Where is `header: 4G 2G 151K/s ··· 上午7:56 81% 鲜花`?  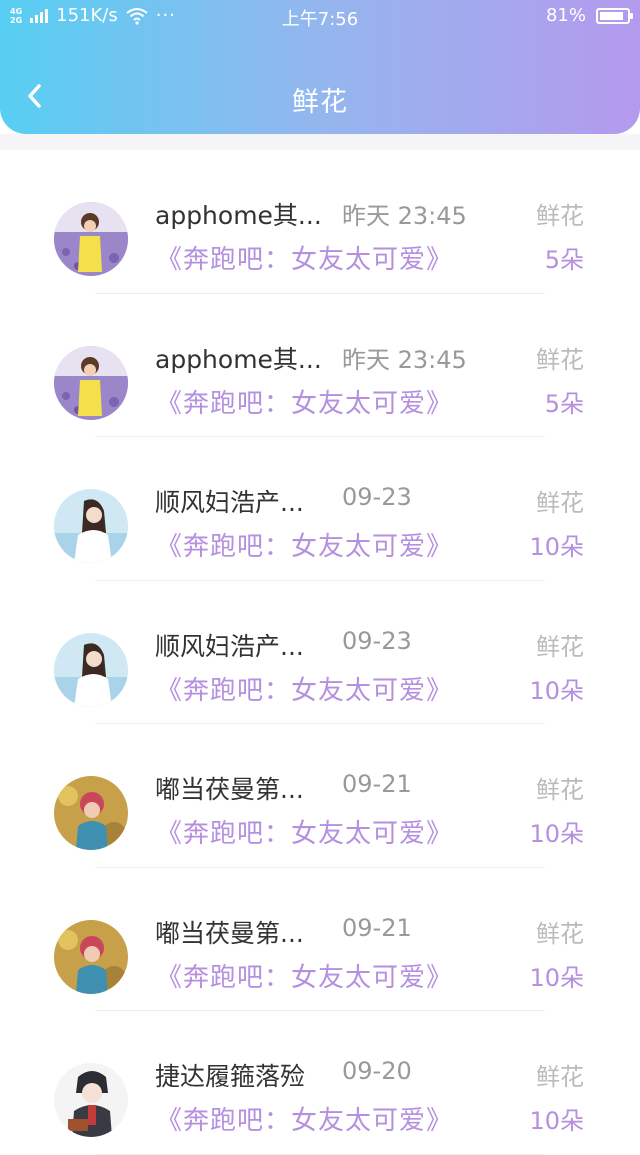
header: 4G 2G 151K/s ··· 上午7:56 81% 鲜花 is located at coordinates (320, 67).